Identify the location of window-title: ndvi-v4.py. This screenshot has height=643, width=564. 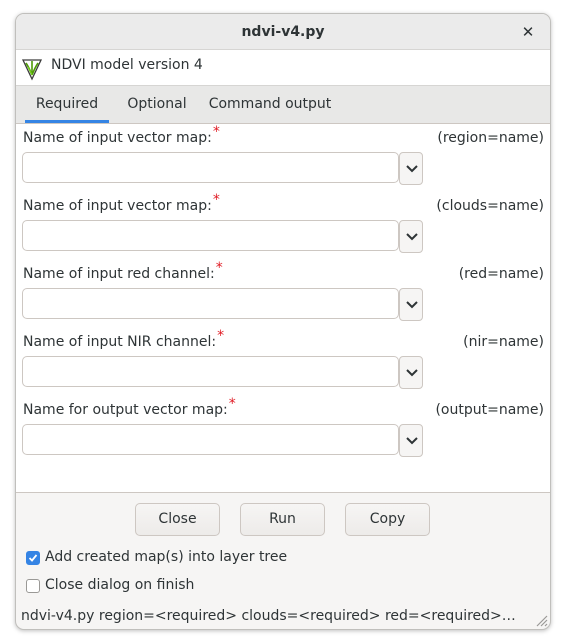
(283, 32).